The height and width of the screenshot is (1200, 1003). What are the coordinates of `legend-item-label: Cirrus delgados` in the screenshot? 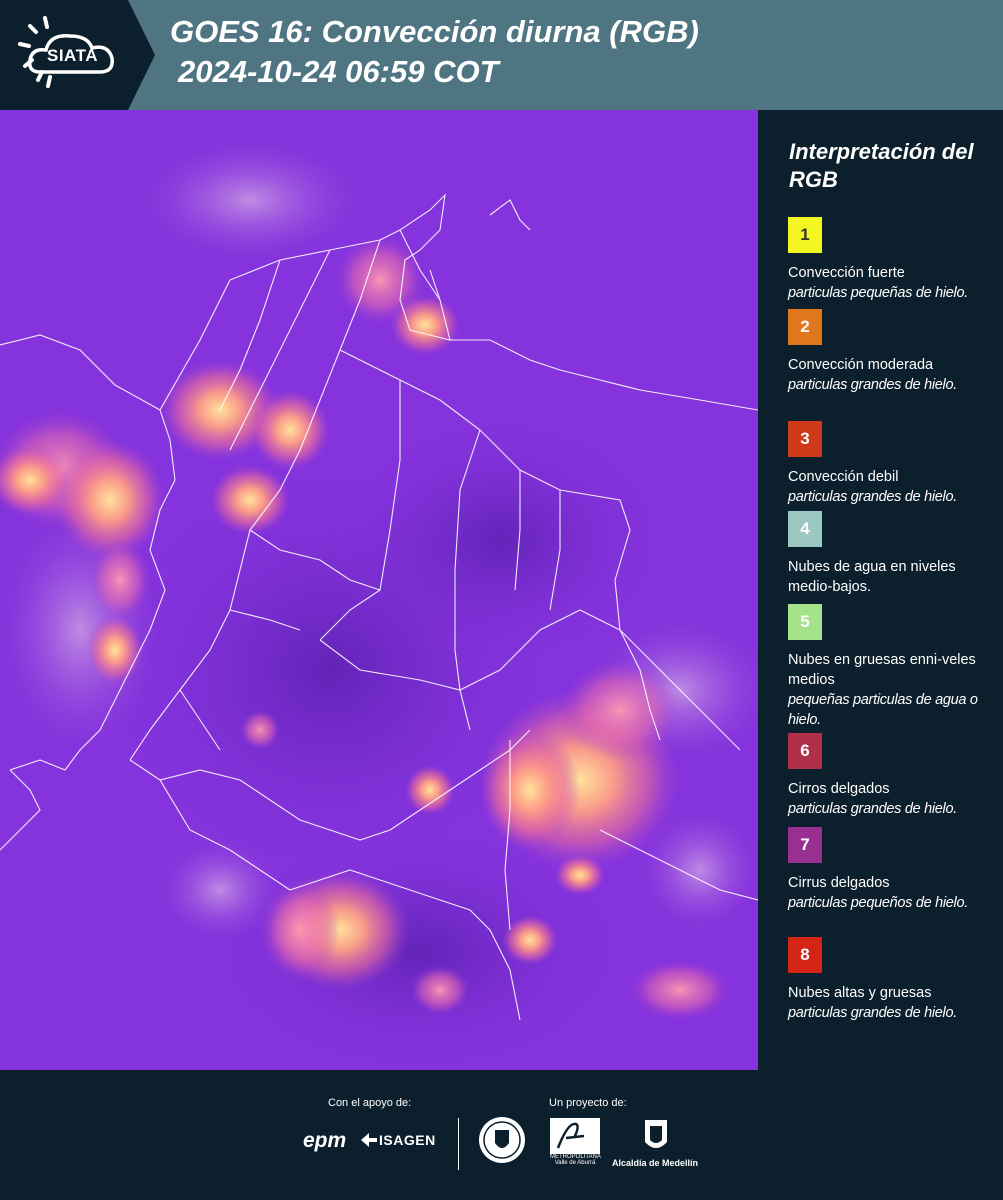 It's located at (839, 883).